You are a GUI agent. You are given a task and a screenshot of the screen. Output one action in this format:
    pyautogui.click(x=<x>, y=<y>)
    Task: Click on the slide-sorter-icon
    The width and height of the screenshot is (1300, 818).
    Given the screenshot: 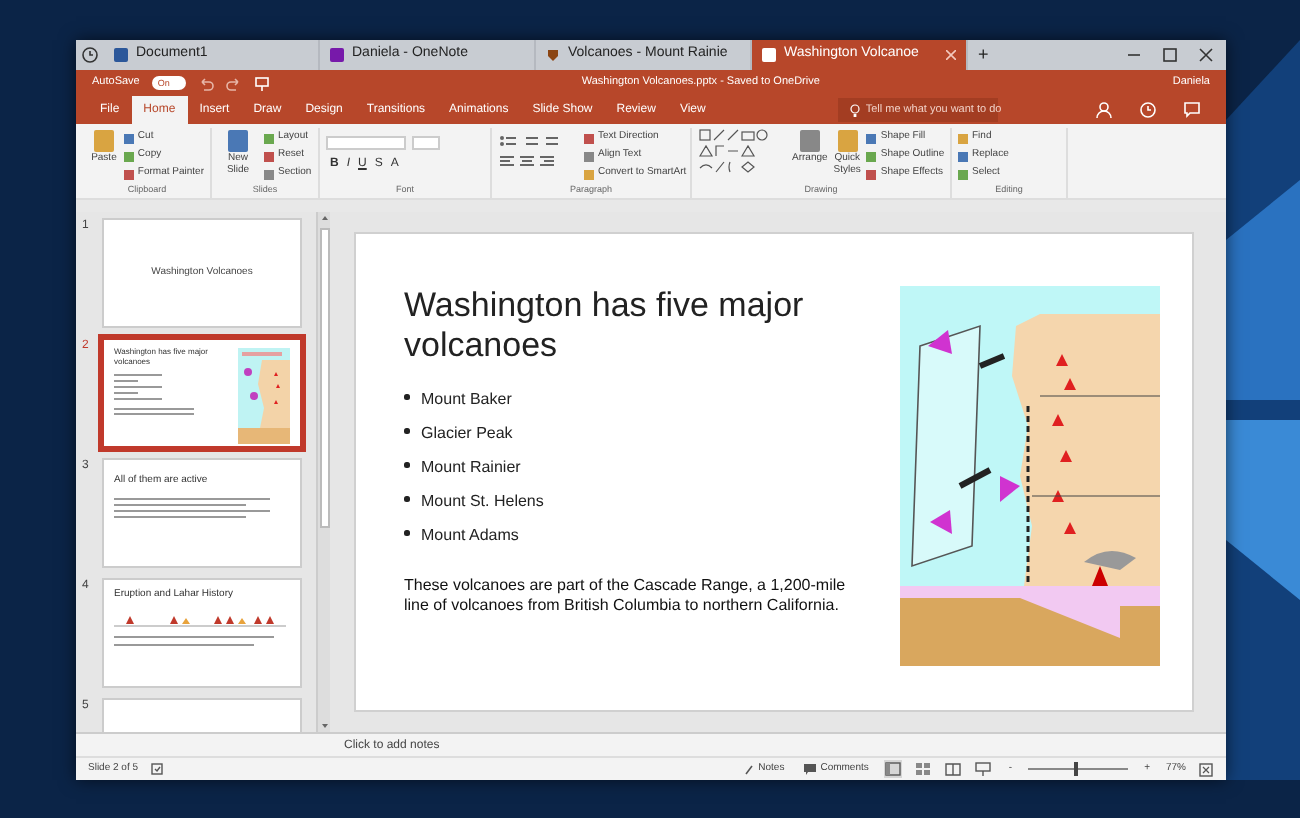 What is the action you would take?
    pyautogui.click(x=923, y=769)
    